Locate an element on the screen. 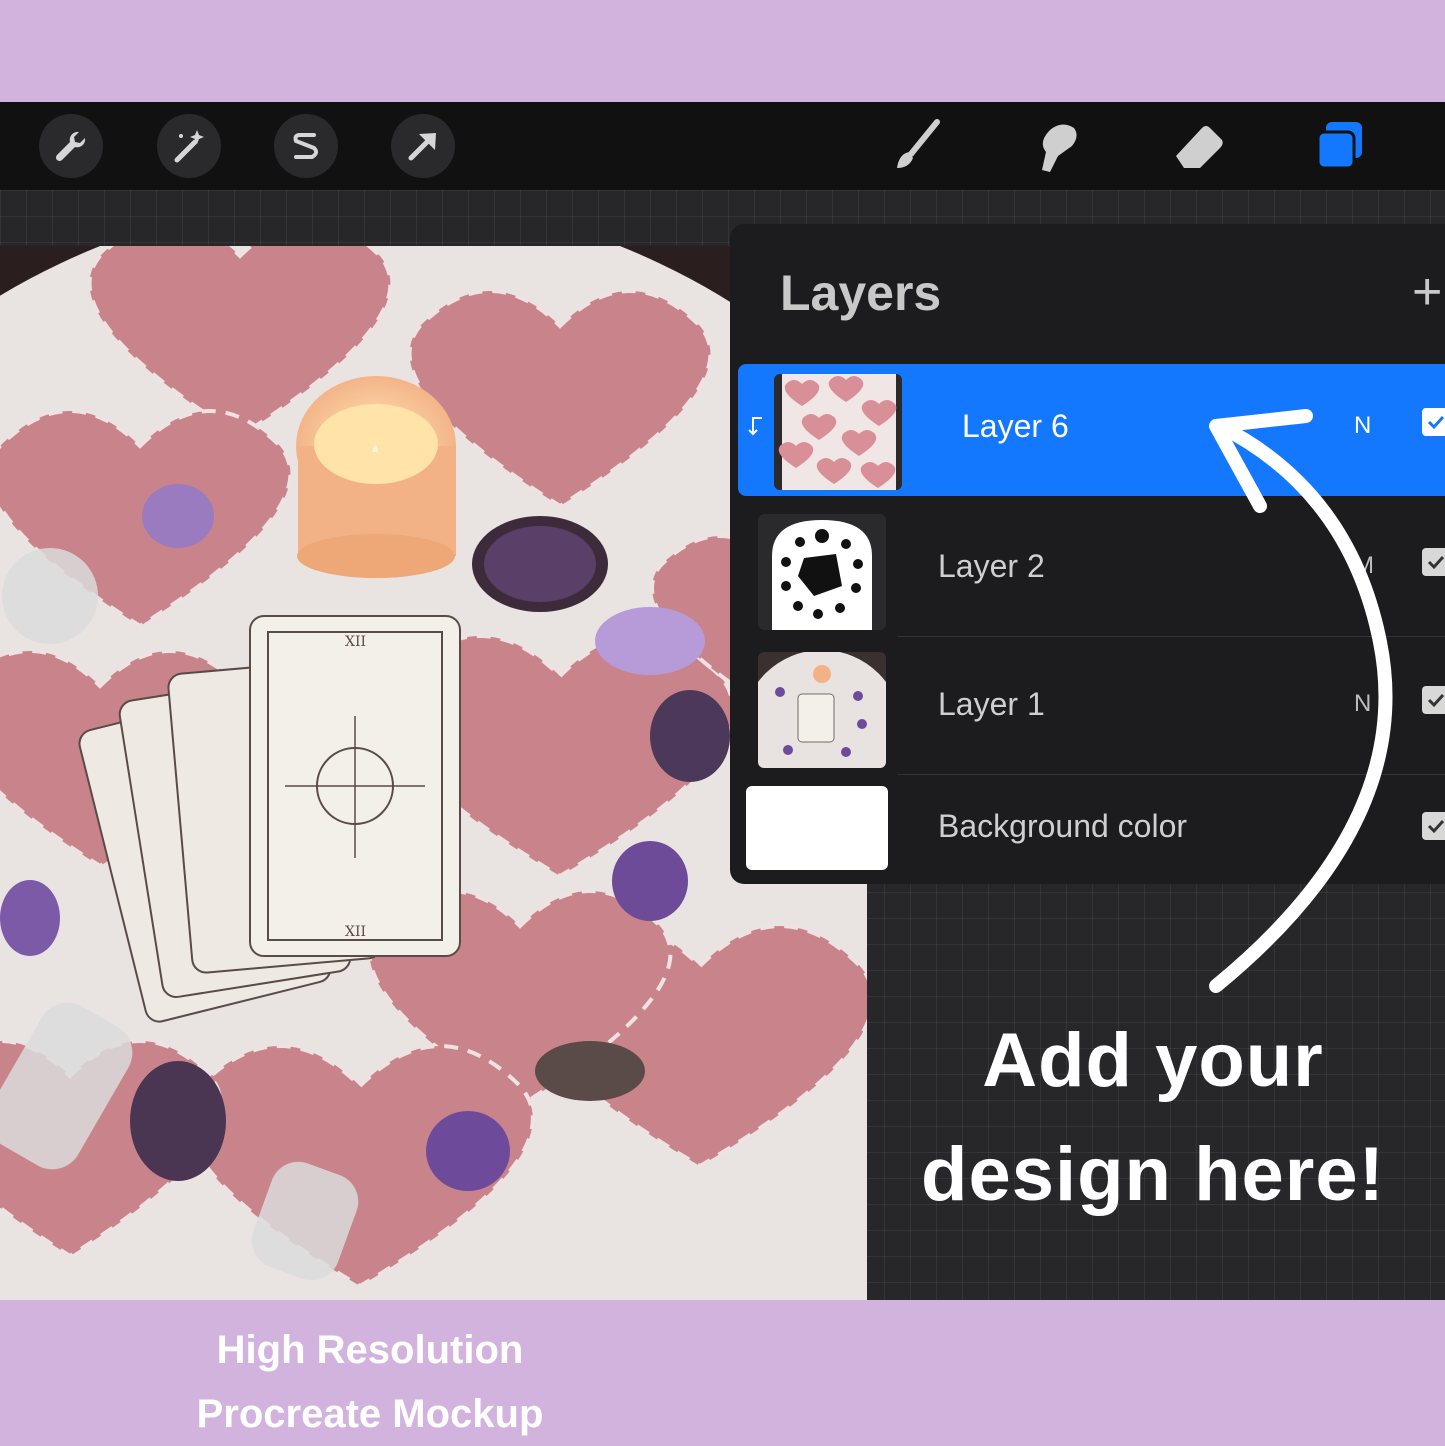 The image size is (1445, 1446). background-color-swatch is located at coordinates (817, 828).